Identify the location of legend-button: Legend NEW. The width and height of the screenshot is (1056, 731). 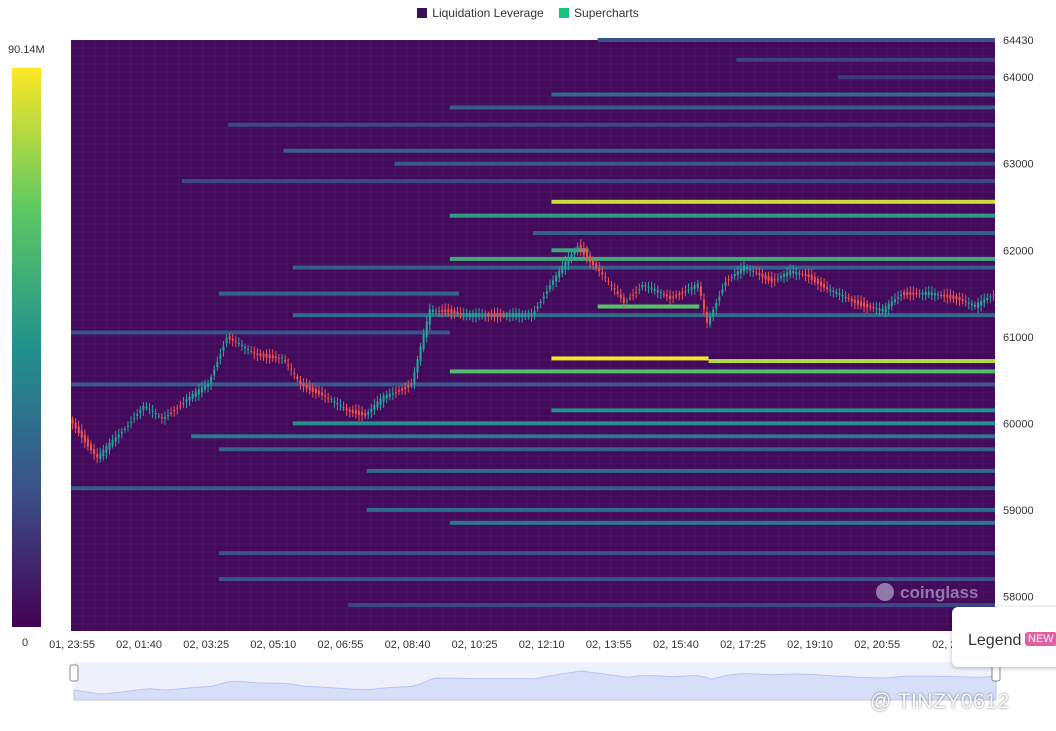
(1004, 637).